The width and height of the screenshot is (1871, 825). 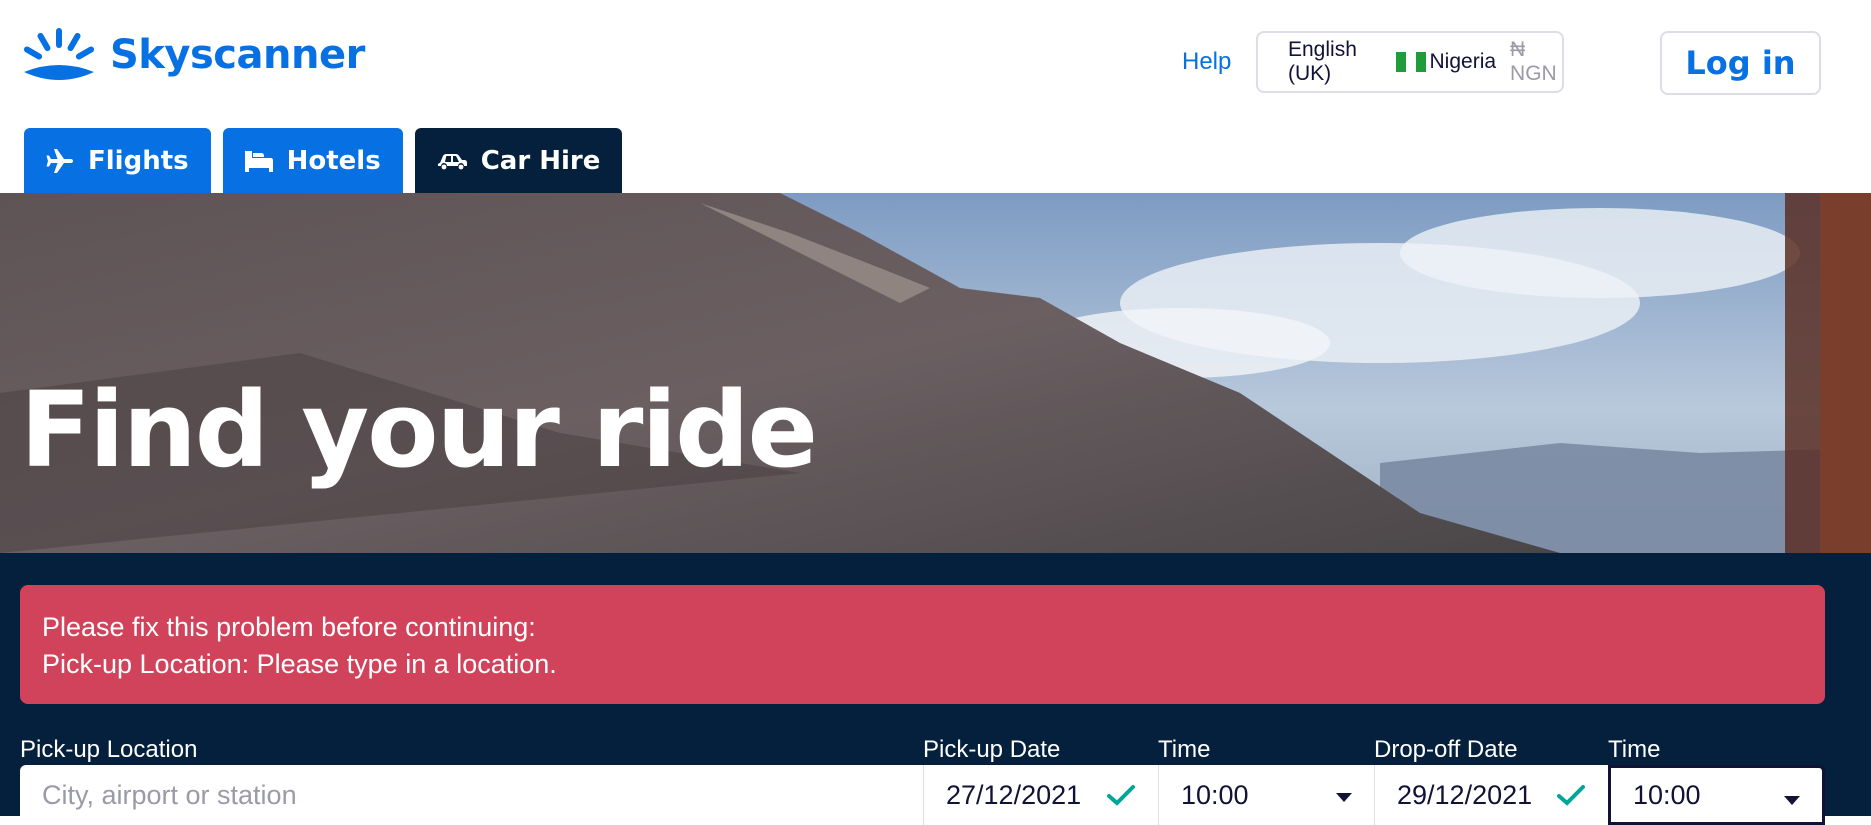 I want to click on pickup-time-label: Time, so click(x=1184, y=749).